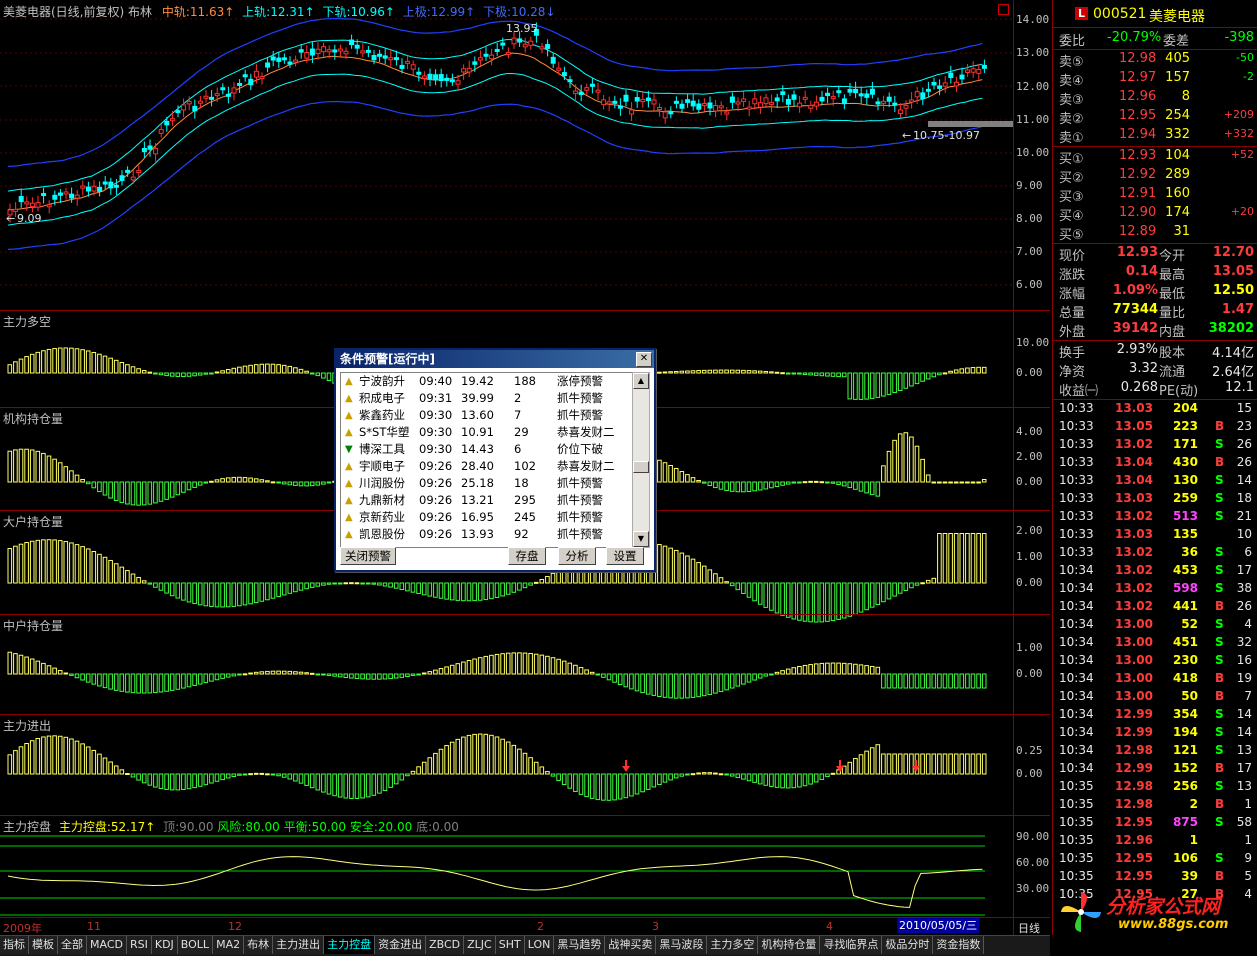  I want to click on alert-row: ▲ 积成电子 09:31 39.99 2 抓牛预警, so click(486, 398).